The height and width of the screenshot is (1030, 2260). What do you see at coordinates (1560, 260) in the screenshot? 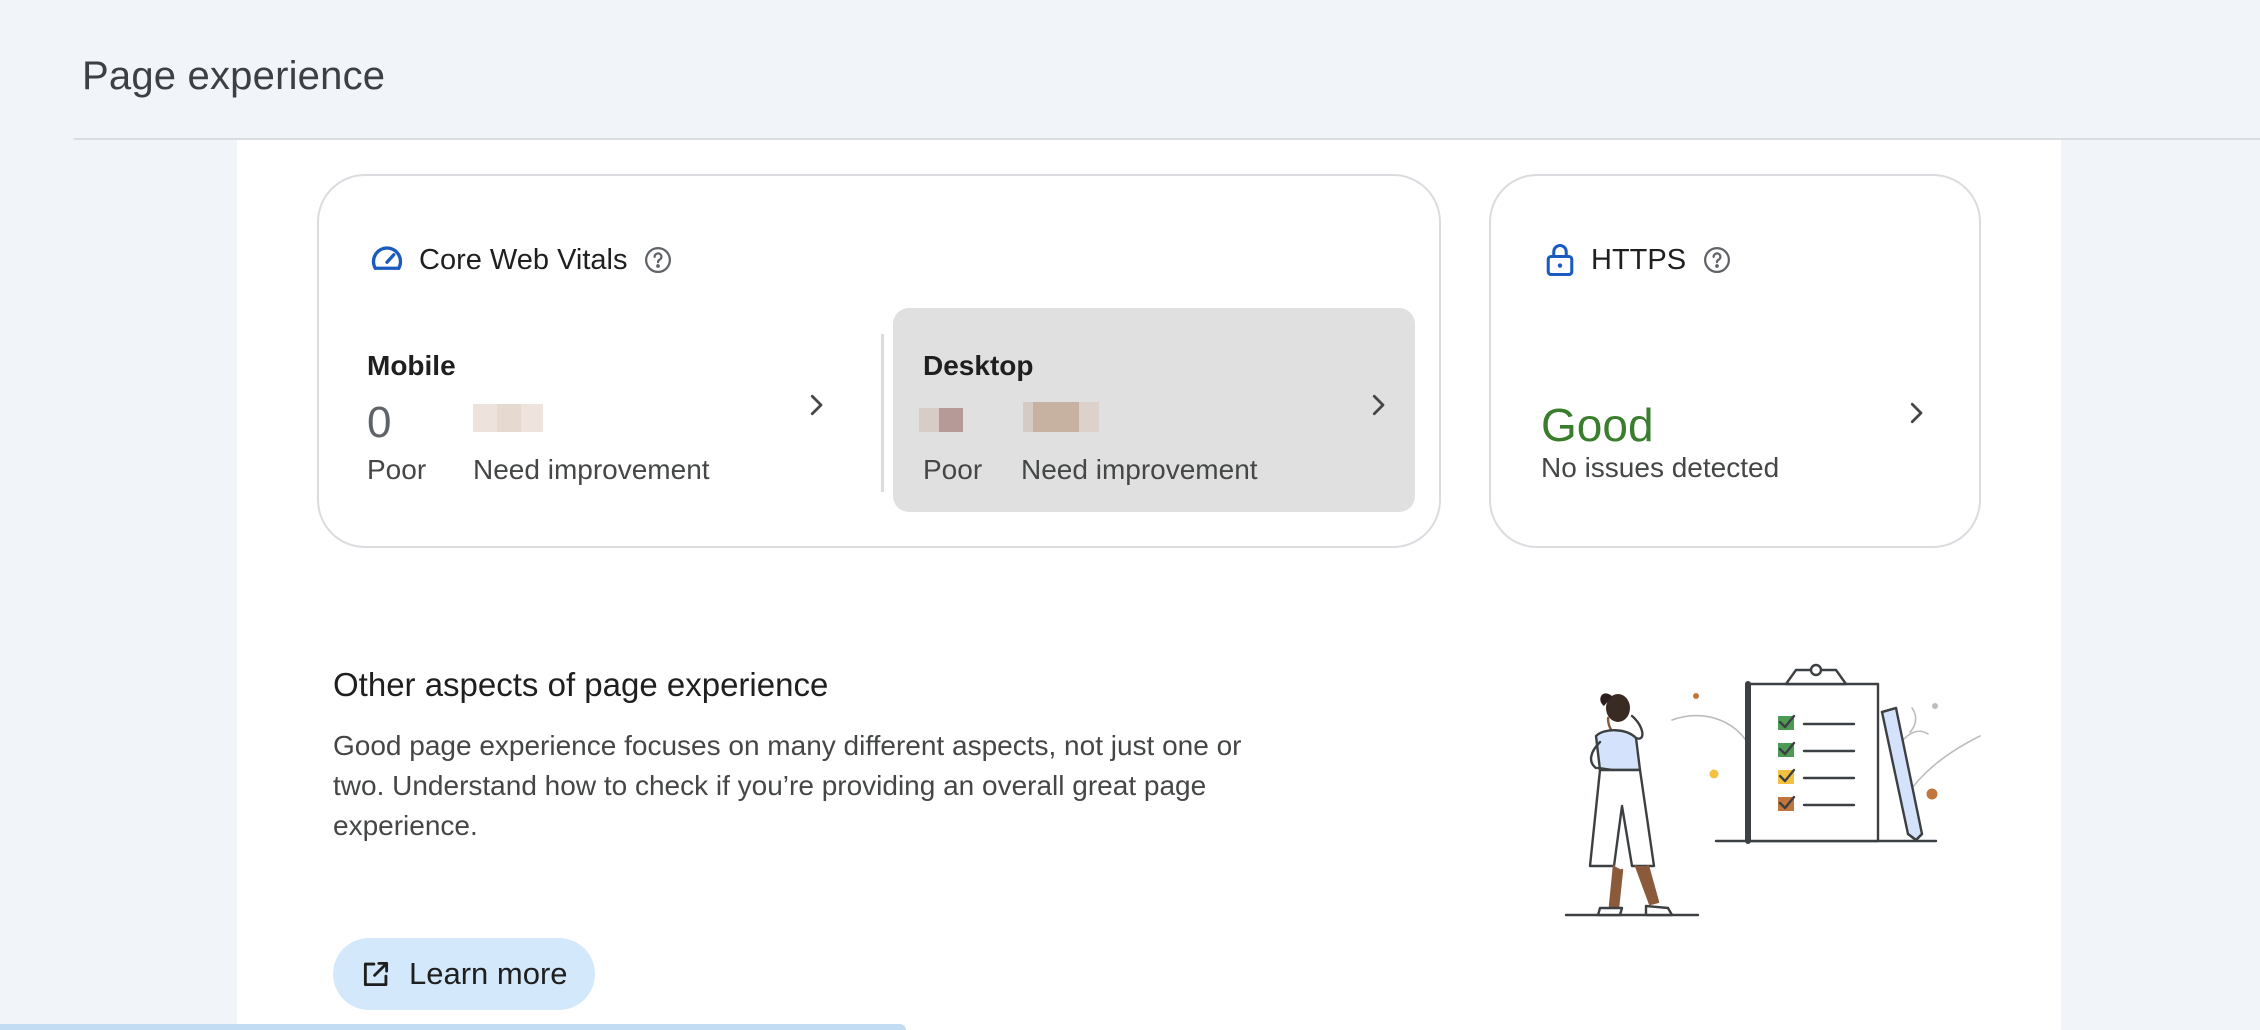
I see `lock-icon` at bounding box center [1560, 260].